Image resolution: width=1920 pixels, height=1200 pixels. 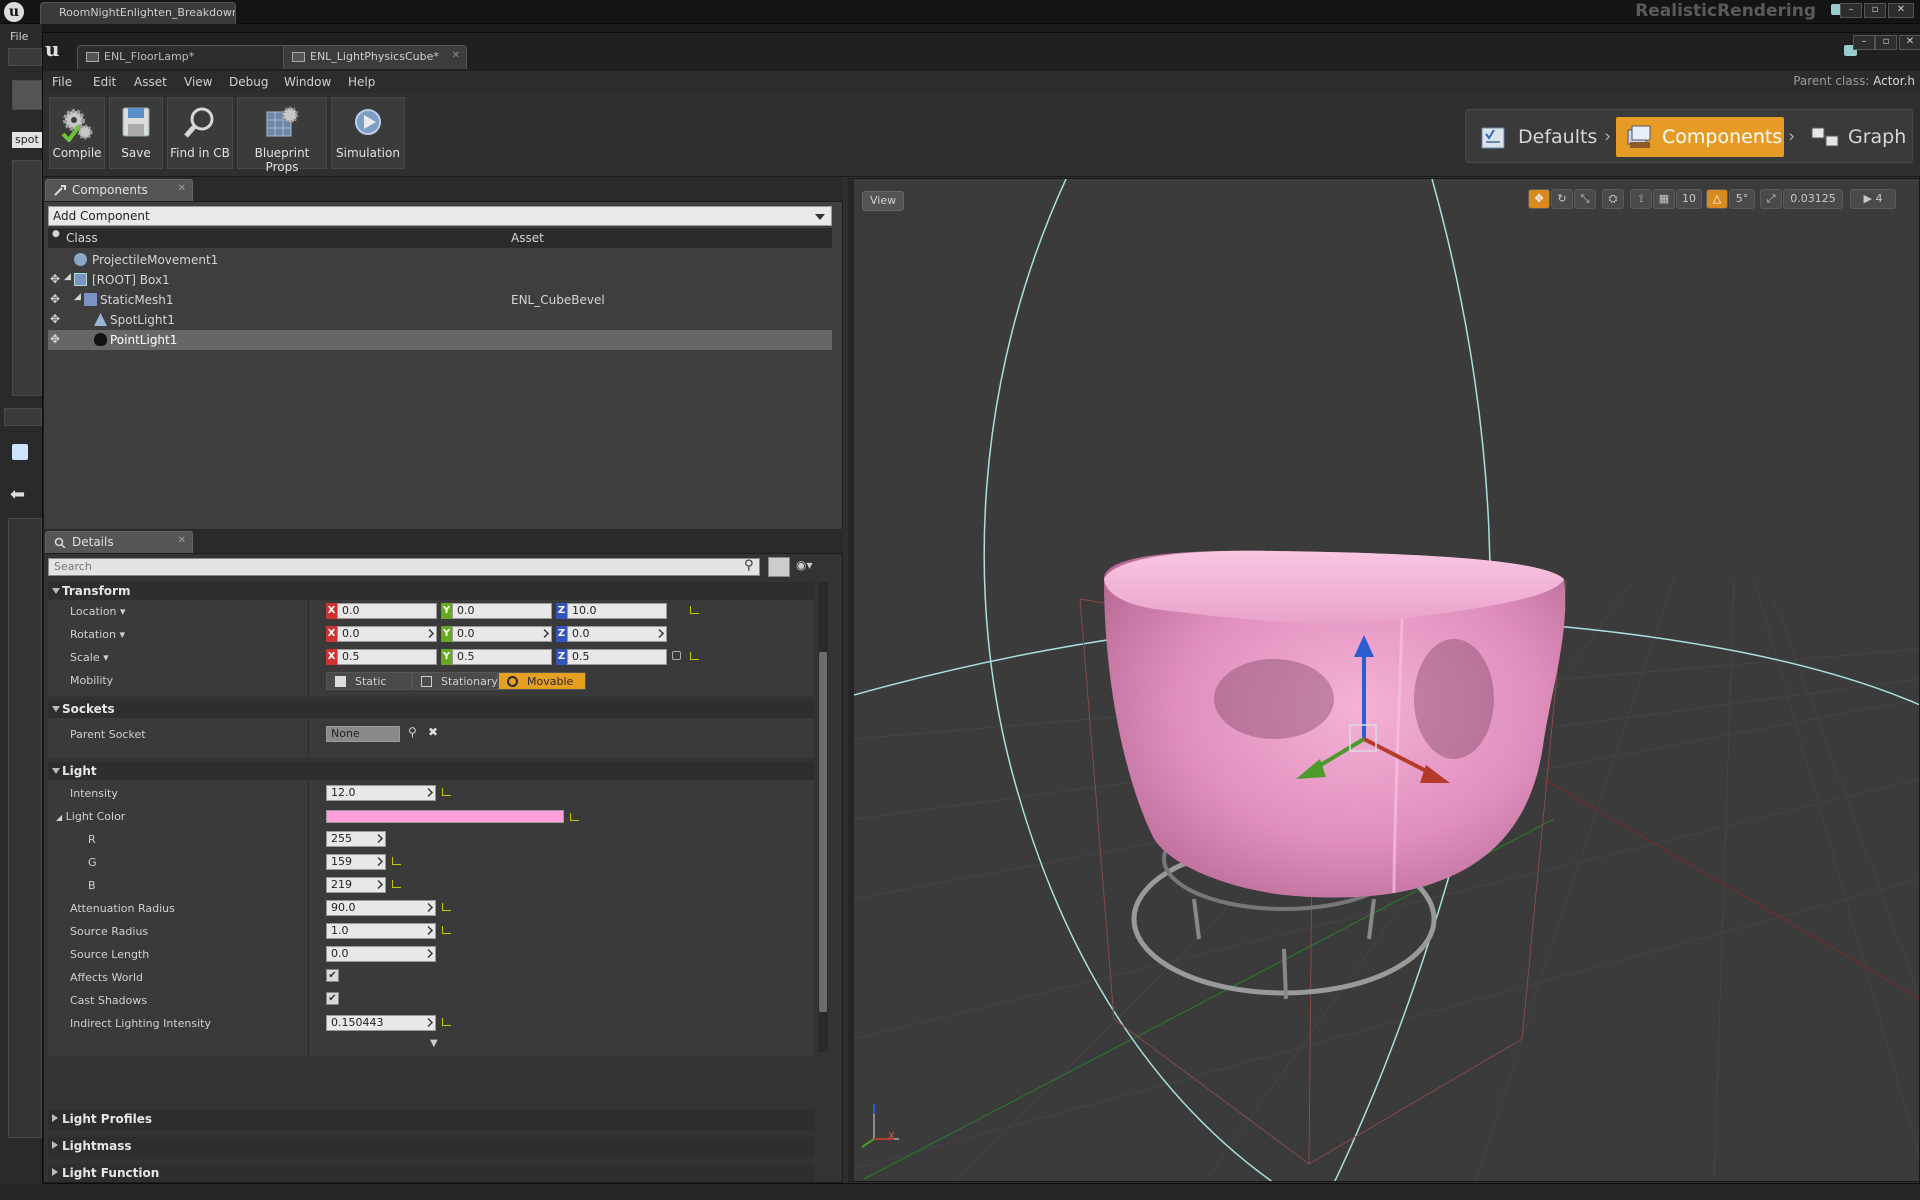 What do you see at coordinates (77, 133) in the screenshot?
I see `compile-button: Compile` at bounding box center [77, 133].